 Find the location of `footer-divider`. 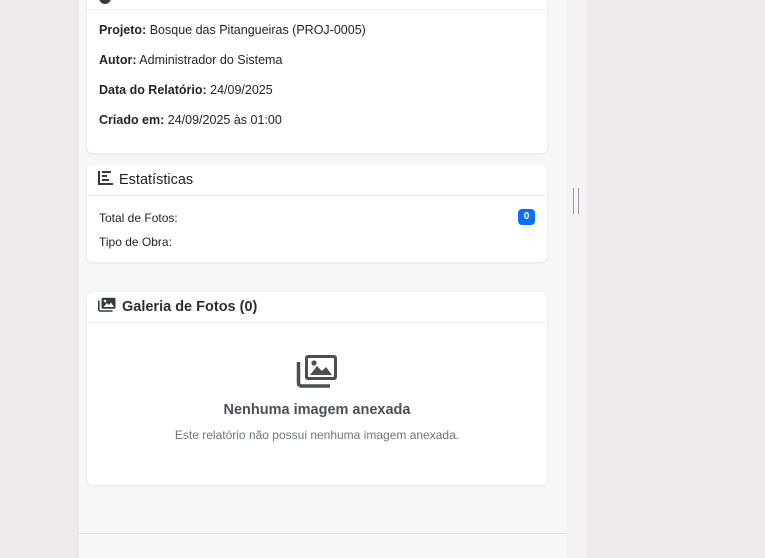

footer-divider is located at coordinates (323, 533).